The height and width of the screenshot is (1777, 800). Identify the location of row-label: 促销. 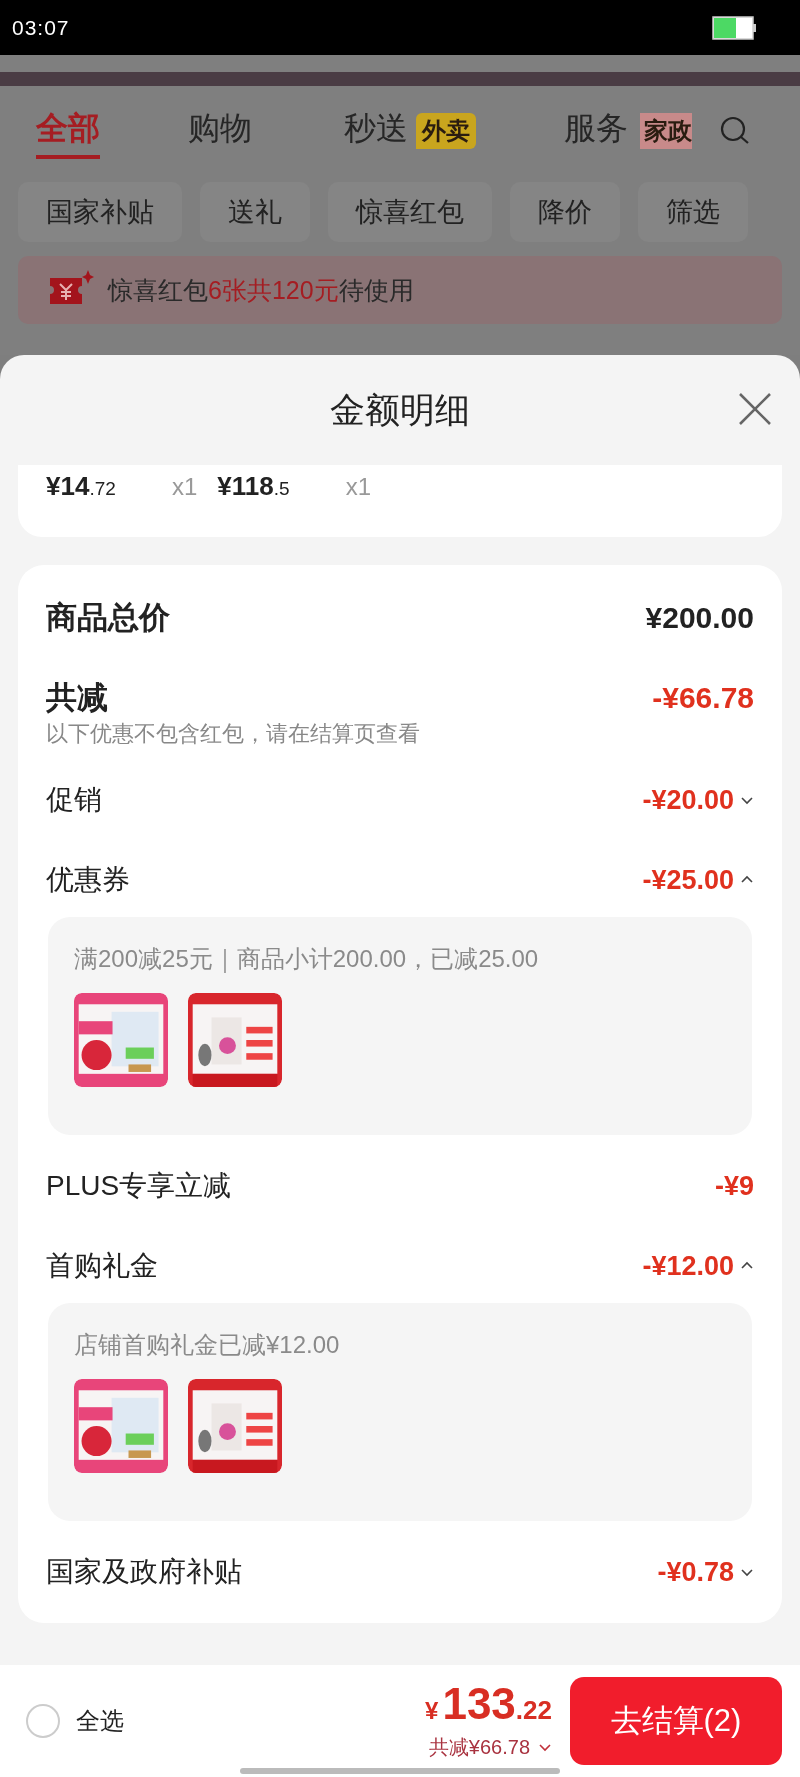
(74, 800).